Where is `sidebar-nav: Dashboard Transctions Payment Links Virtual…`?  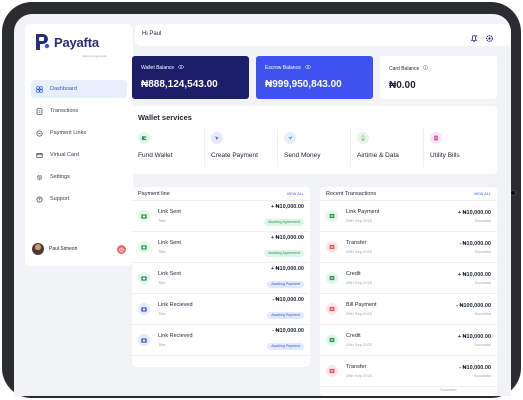
sidebar-nav: Dashboard Transctions Payment Links Virtual… is located at coordinates (79, 146).